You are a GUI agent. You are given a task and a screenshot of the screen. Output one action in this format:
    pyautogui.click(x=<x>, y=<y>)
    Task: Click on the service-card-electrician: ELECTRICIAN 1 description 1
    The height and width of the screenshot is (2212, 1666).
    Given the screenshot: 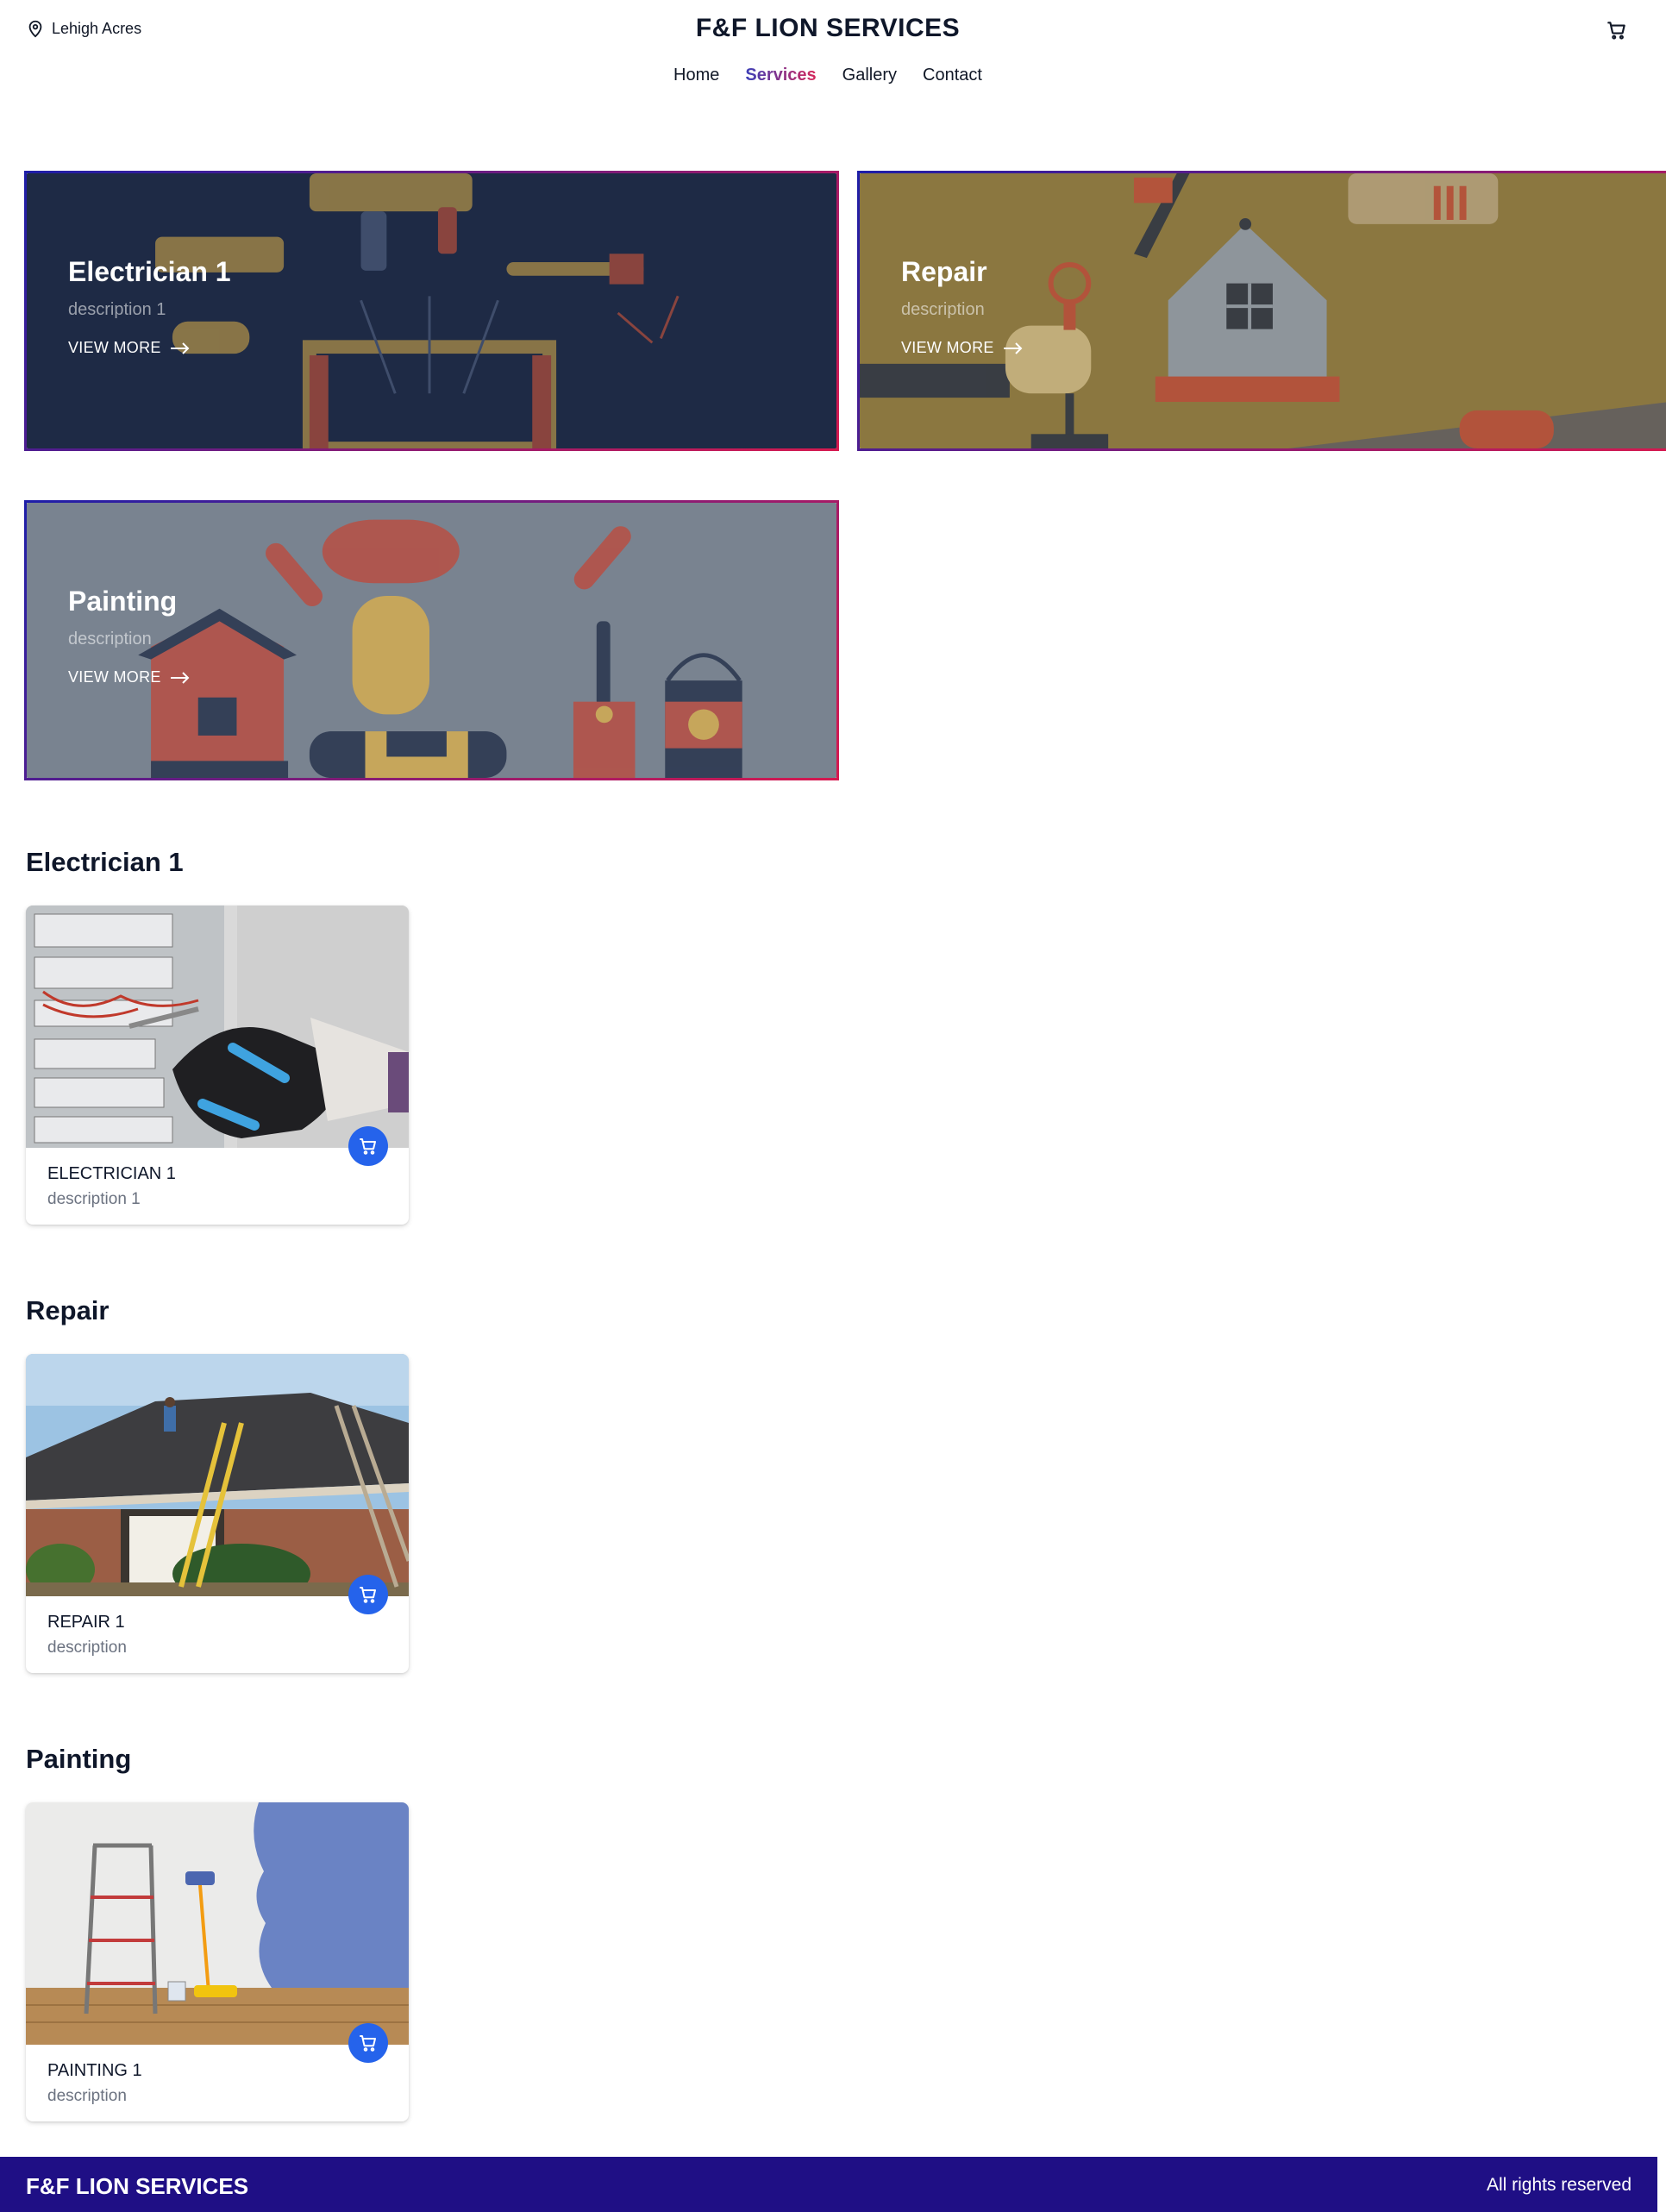 What is the action you would take?
    pyautogui.click(x=218, y=1065)
    